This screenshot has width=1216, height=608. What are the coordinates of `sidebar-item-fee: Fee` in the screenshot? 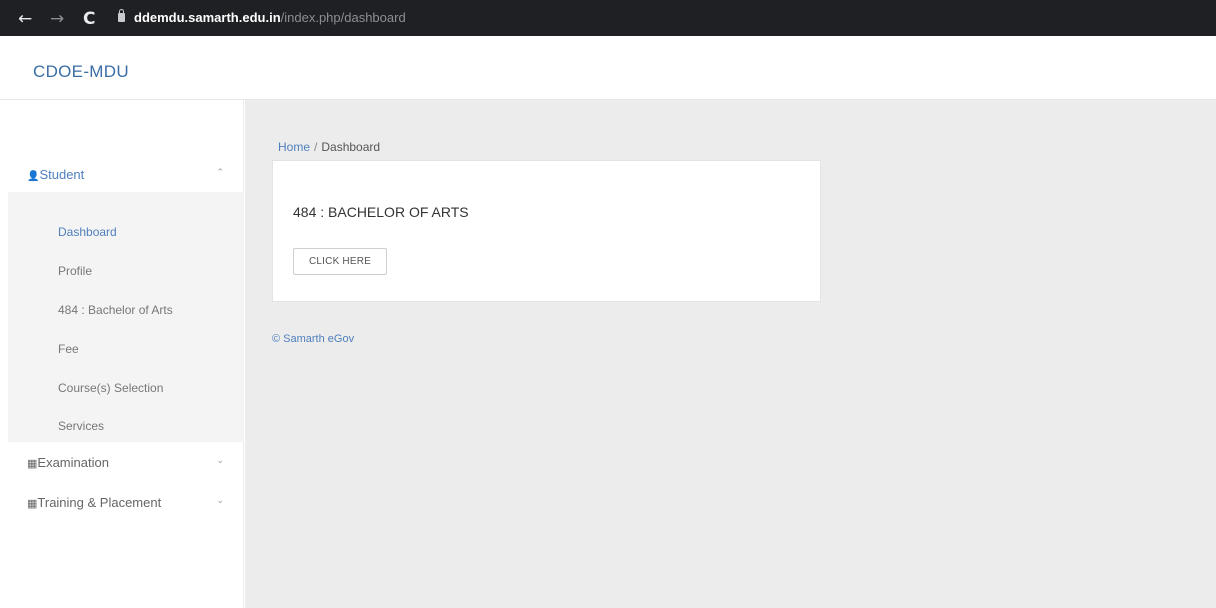 It's located at (68, 349).